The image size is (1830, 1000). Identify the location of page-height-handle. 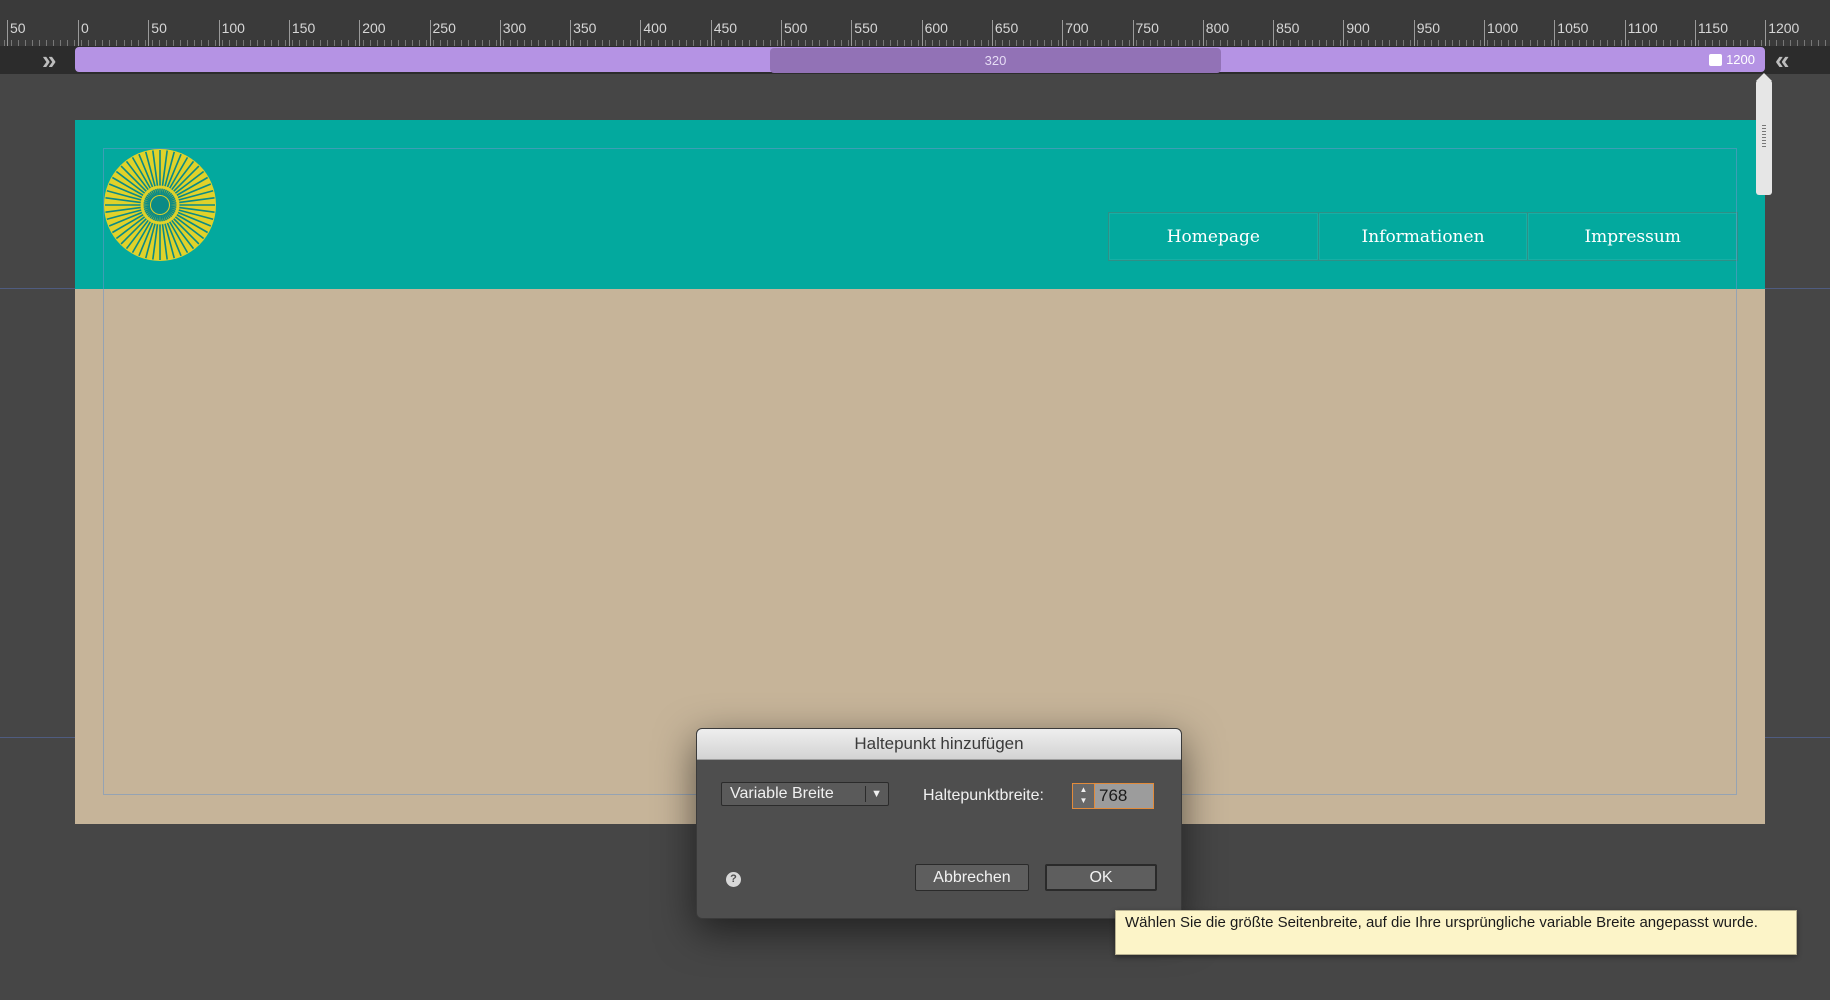
(1764, 134).